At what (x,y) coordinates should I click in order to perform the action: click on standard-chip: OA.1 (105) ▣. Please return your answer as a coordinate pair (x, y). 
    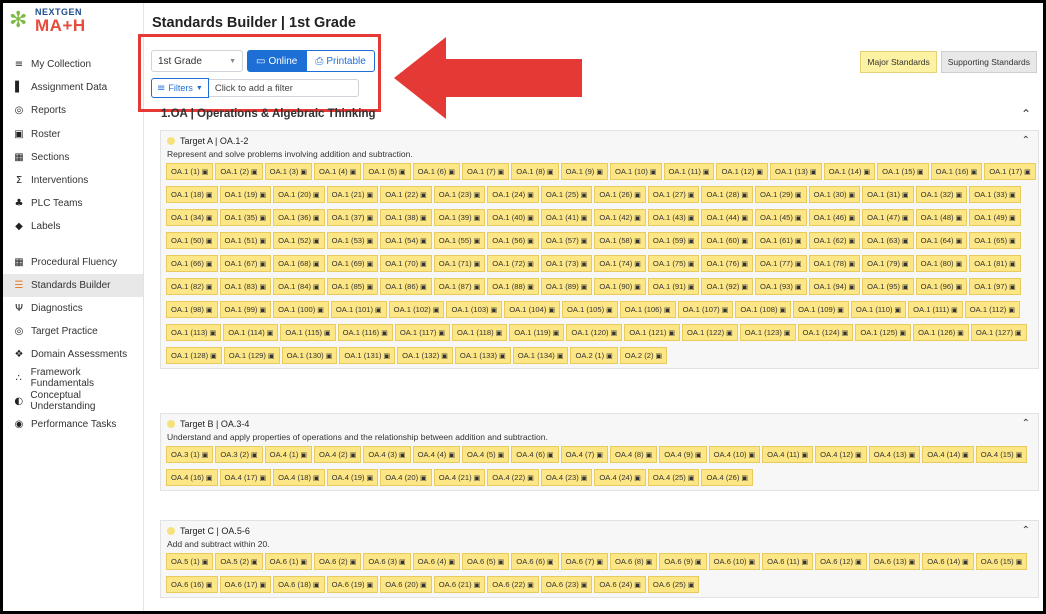
    Looking at the image, I should click on (590, 309).